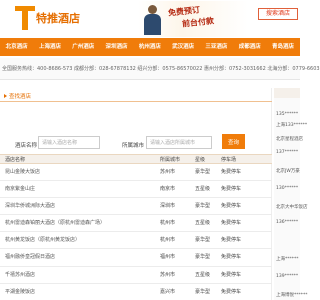  I want to click on search-hotel-button: 搜索酒店, so click(278, 14).